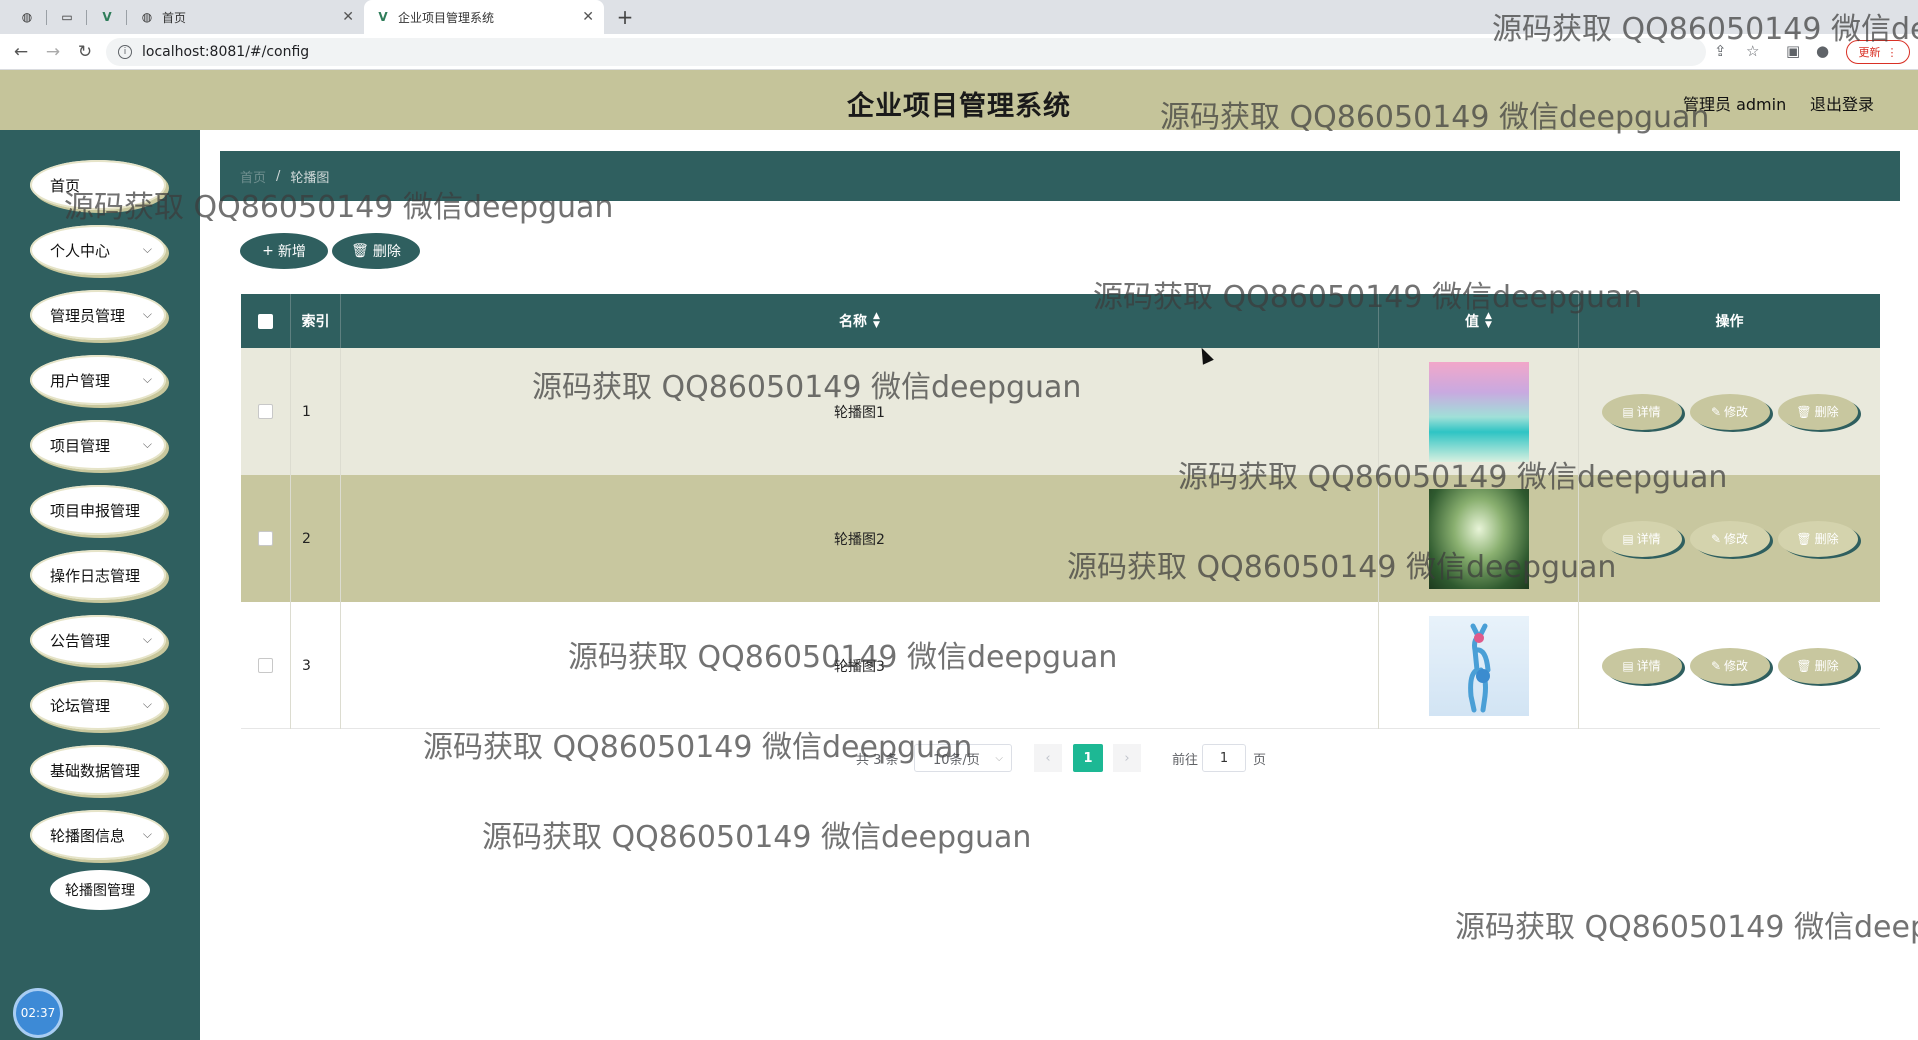 This screenshot has width=1918, height=1040. I want to click on add-button-label: 新增, so click(291, 252).